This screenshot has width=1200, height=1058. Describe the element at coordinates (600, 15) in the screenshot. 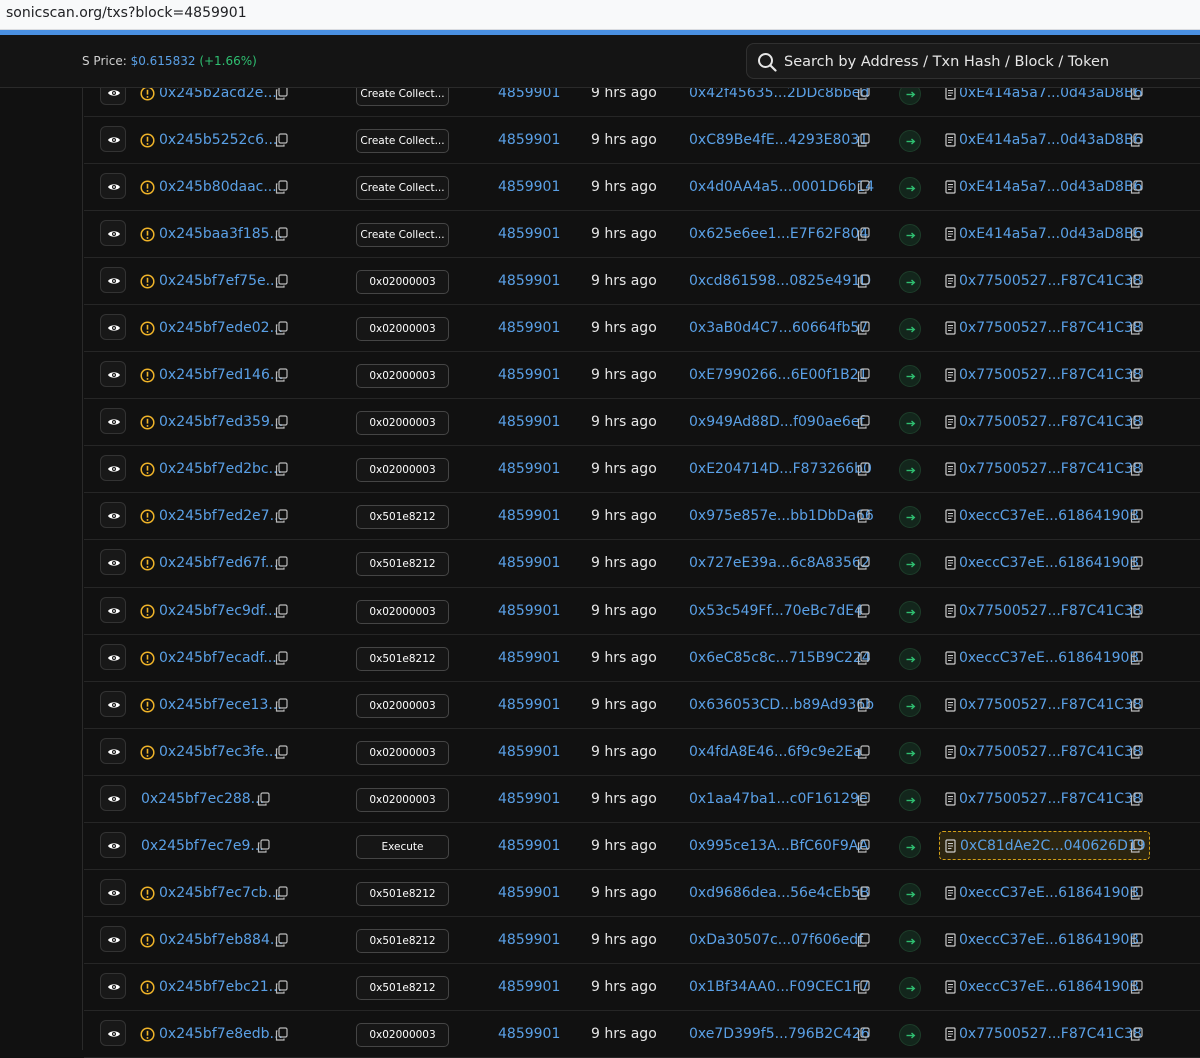

I see `browser-address-bar: sonicscan.org/txs?block=4859901` at that location.